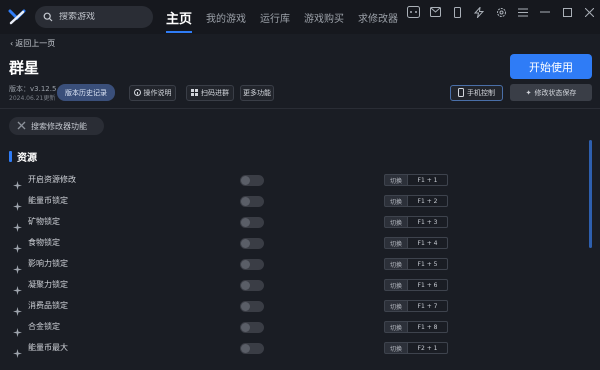 This screenshot has width=600, height=370. I want to click on hotkey-field: F1 + 8, so click(428, 327).